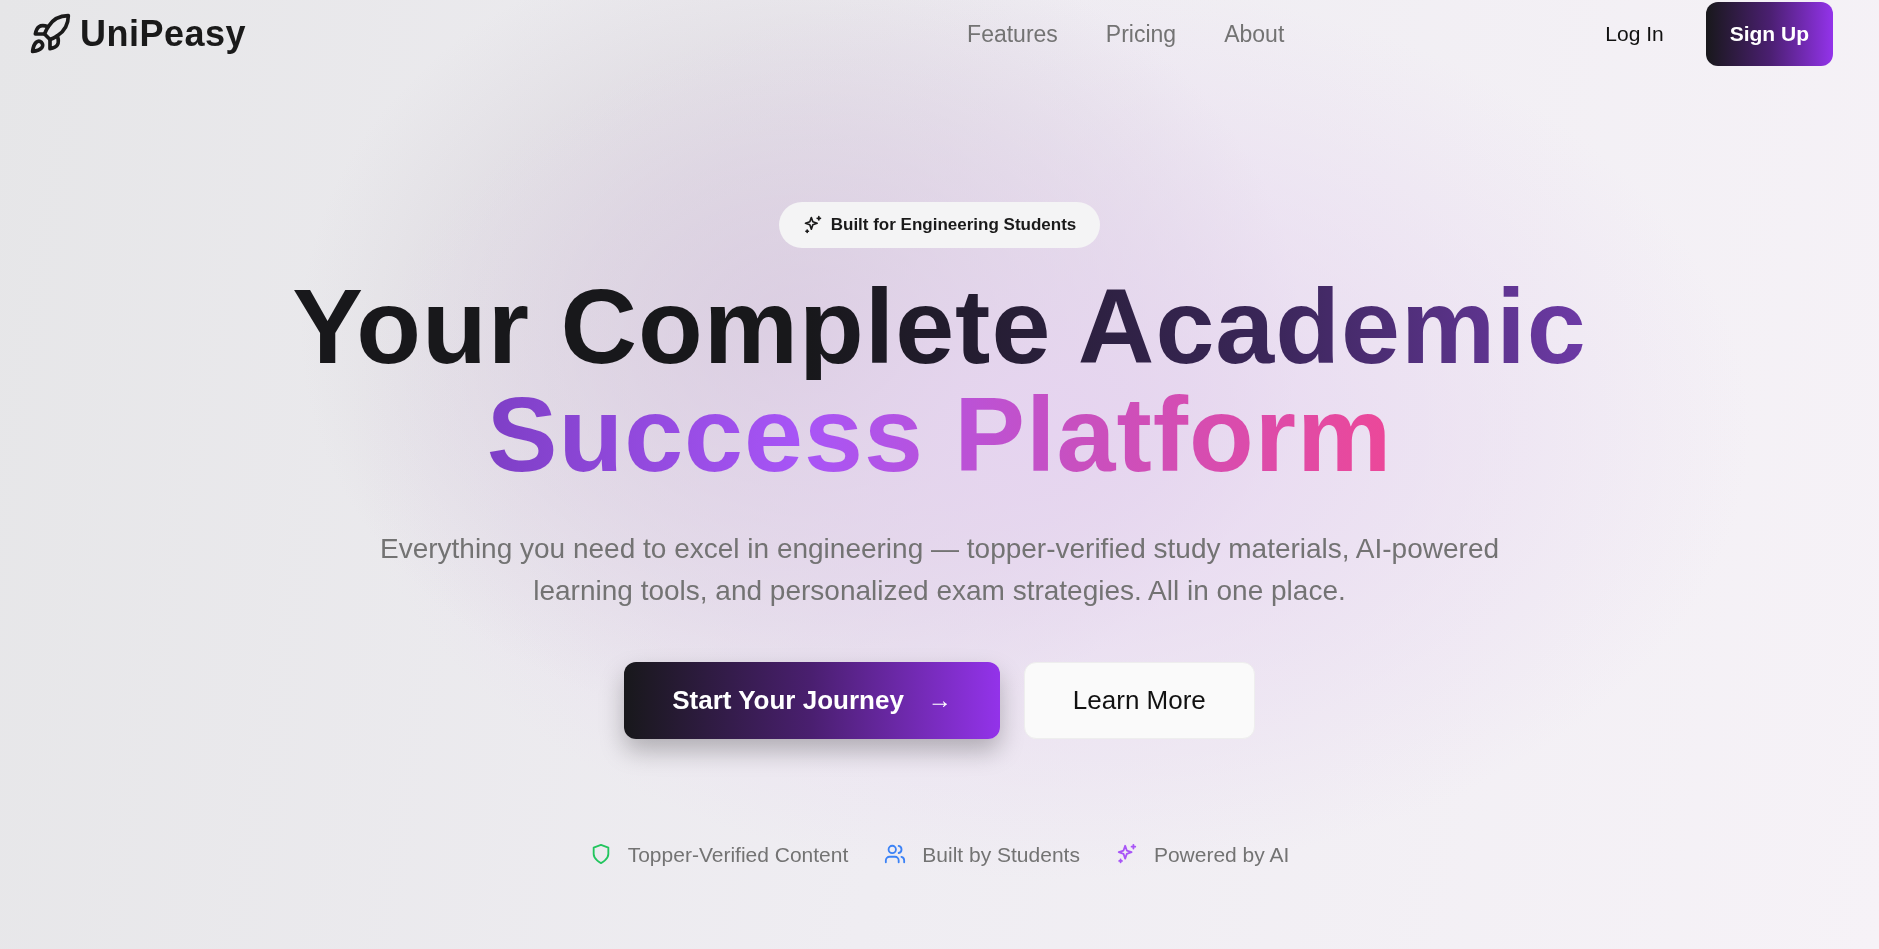  Describe the element at coordinates (1139, 700) in the screenshot. I see `learn-more-button: Learn More` at that location.